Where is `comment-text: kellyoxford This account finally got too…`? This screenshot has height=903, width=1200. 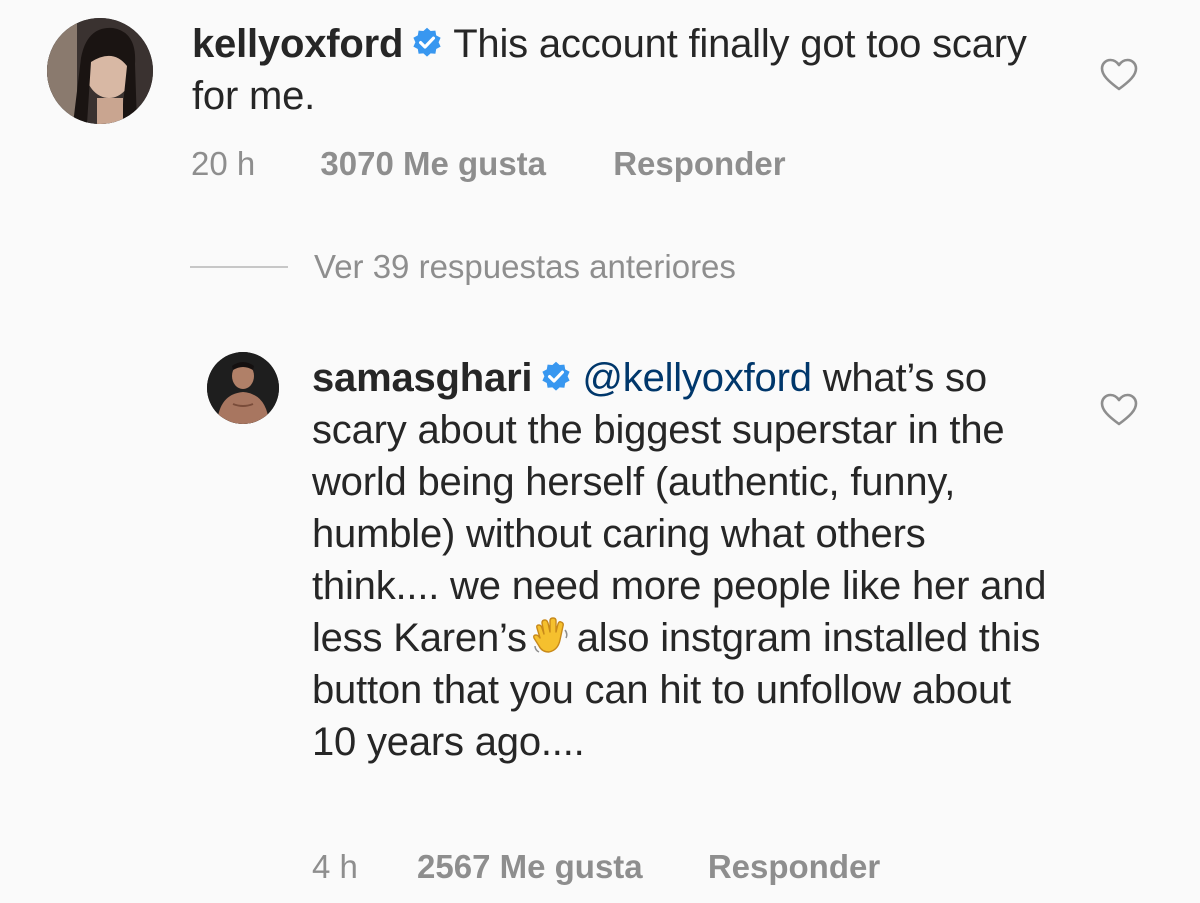
comment-text: kellyoxford This account finally got too… is located at coordinates (627, 70).